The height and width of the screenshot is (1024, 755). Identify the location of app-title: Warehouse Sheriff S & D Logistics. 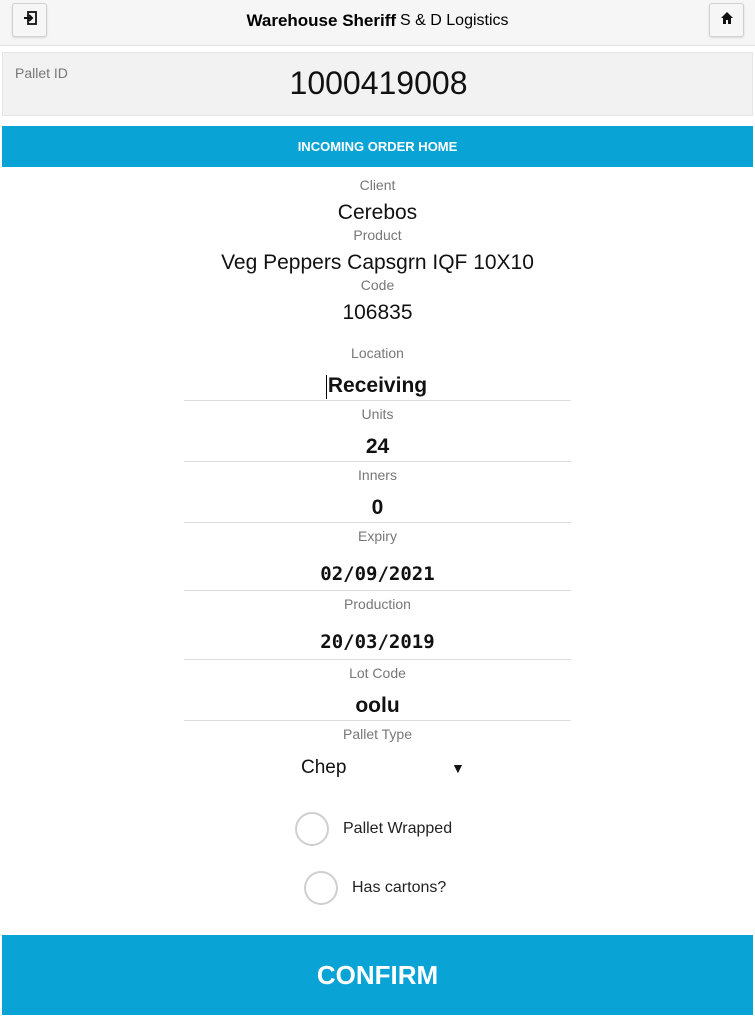
(377, 21).